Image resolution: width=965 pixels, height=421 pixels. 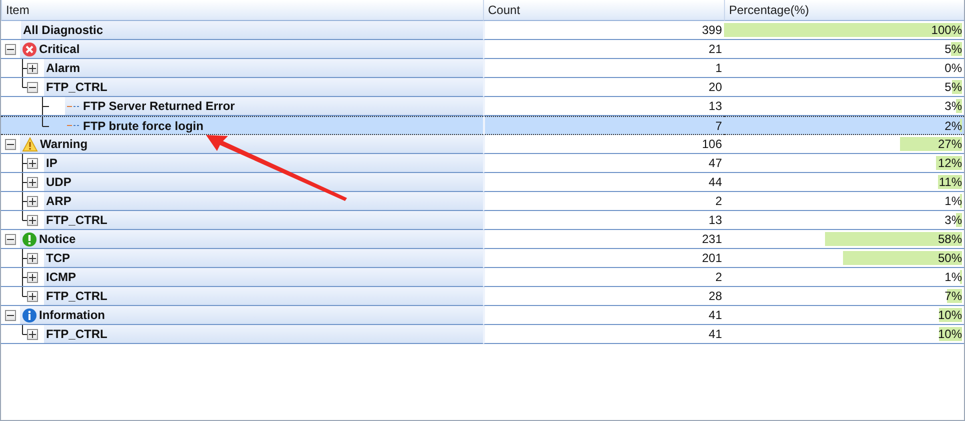 What do you see at coordinates (953, 125) in the screenshot?
I see `percentage-value: 2%` at bounding box center [953, 125].